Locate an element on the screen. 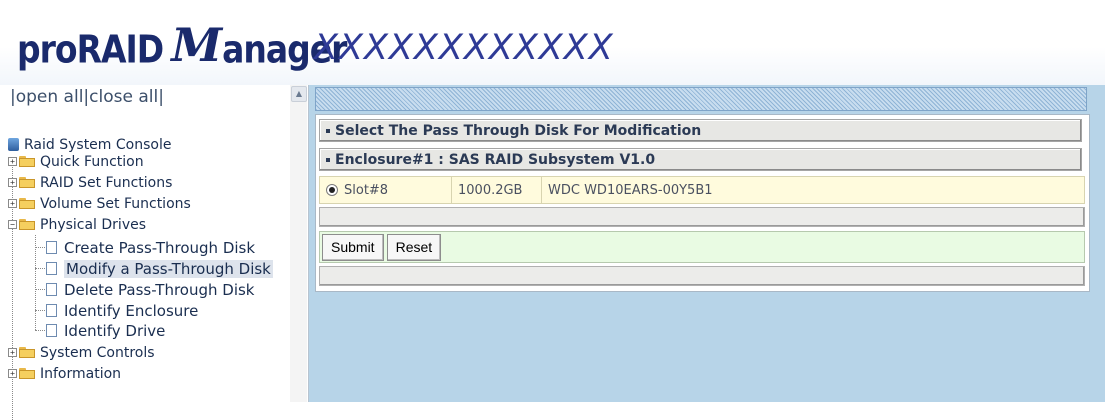  reset-button: Reset is located at coordinates (414, 247).